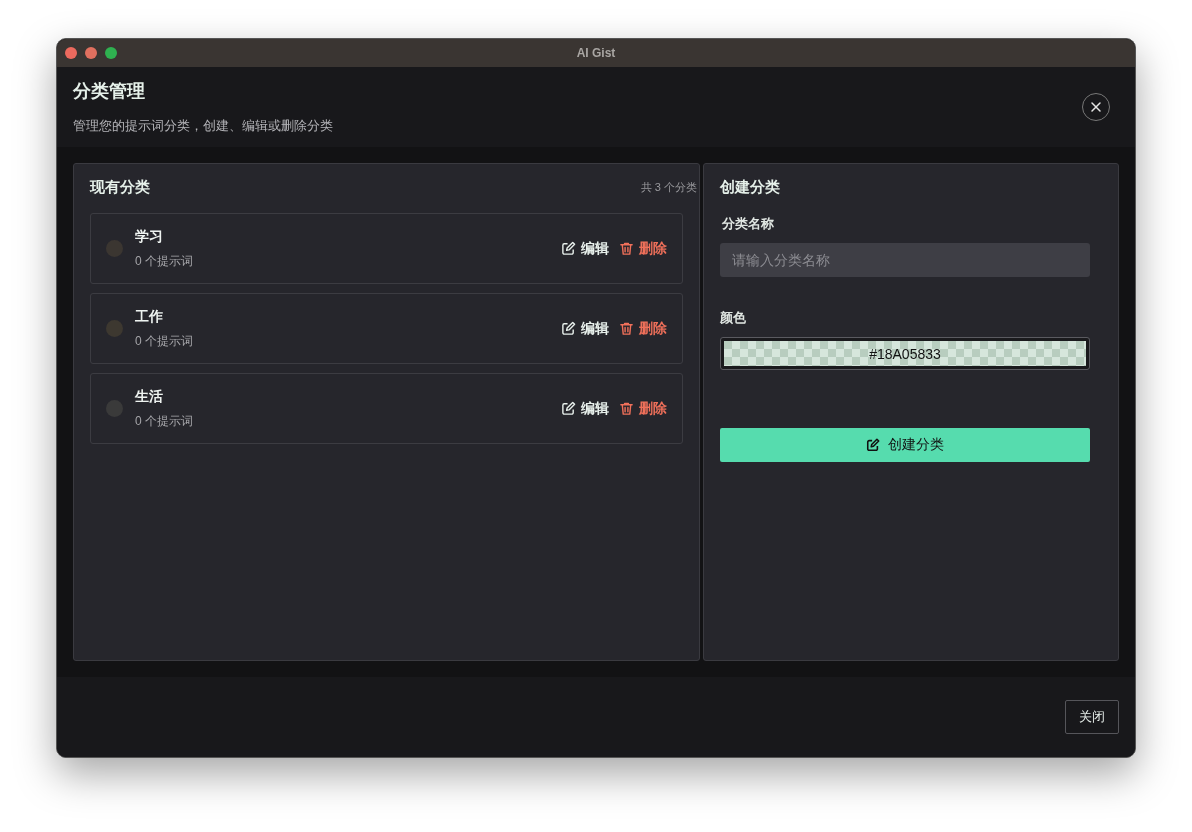 The width and height of the screenshot is (1192, 832). I want to click on category-count: 共 3 个分类, so click(668, 187).